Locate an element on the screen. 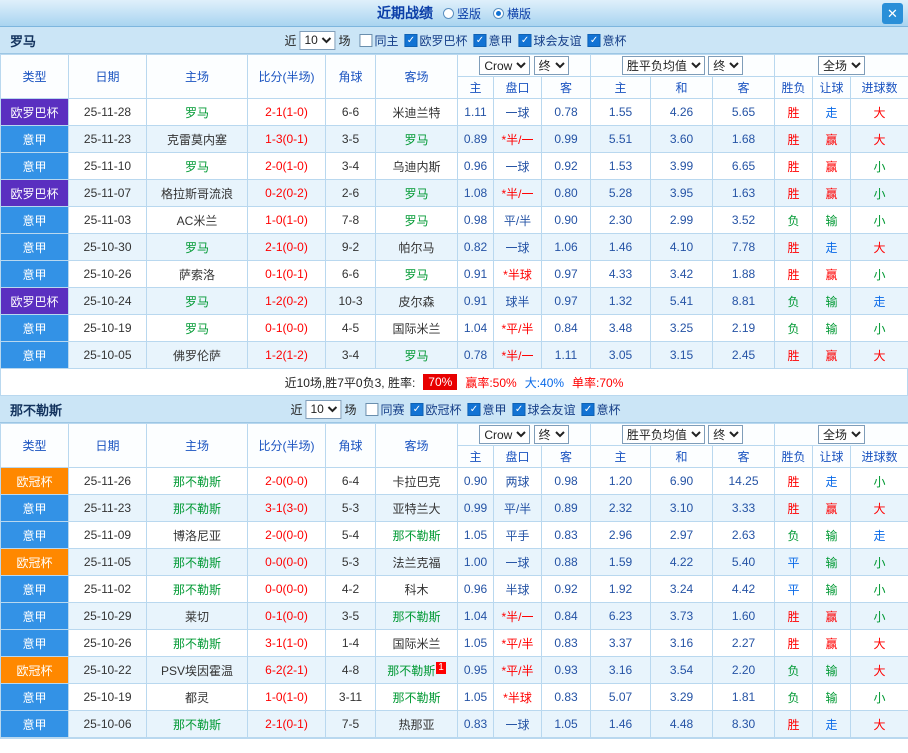  away-team-cell: 罗马 is located at coordinates (416, 355).